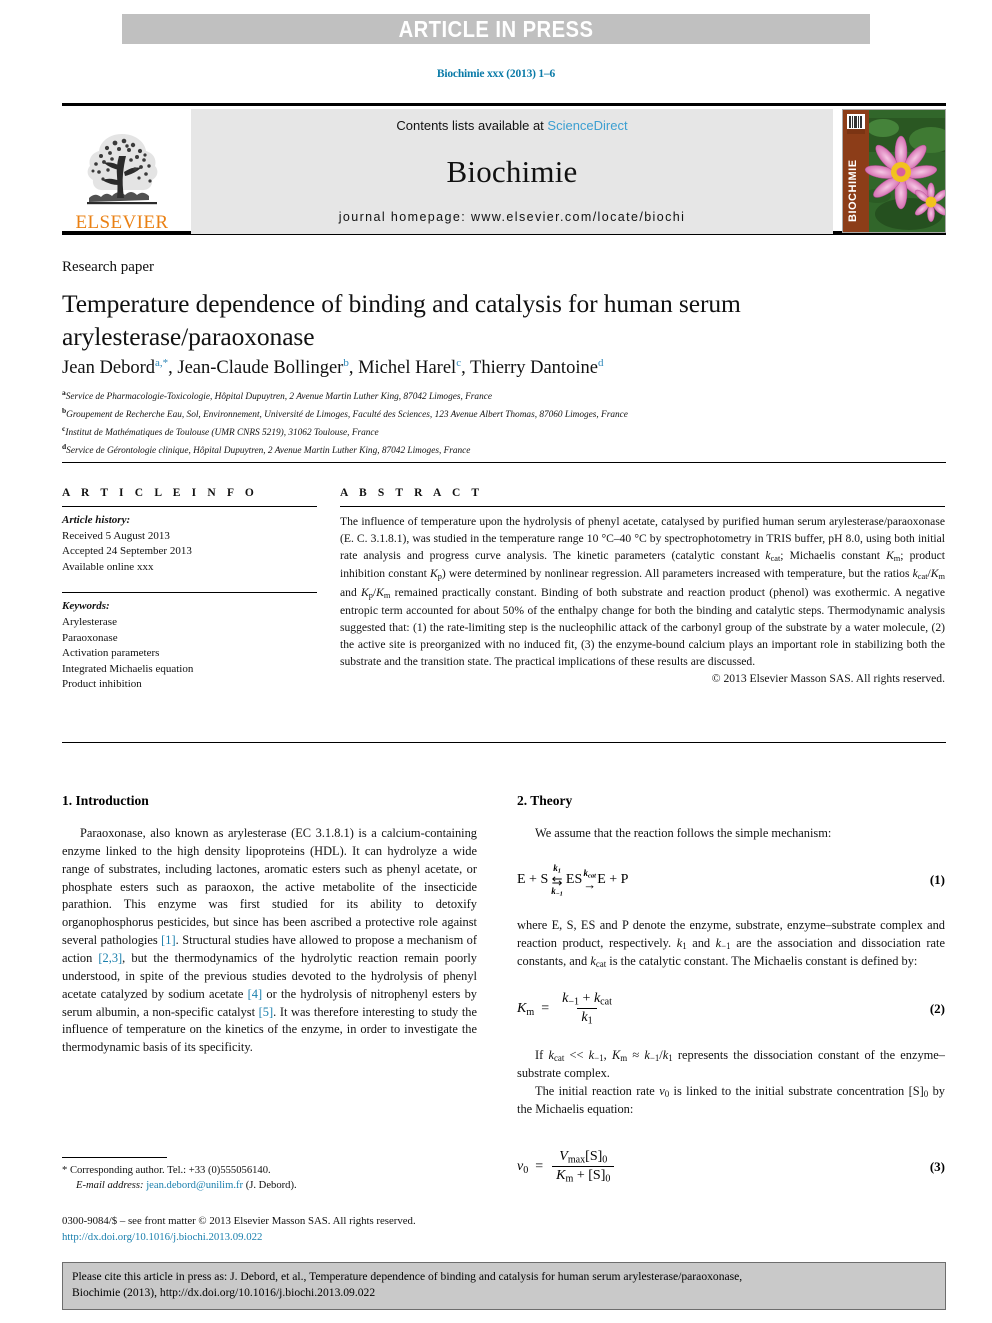  I want to click on author-name: Jean Debord, so click(108, 368).